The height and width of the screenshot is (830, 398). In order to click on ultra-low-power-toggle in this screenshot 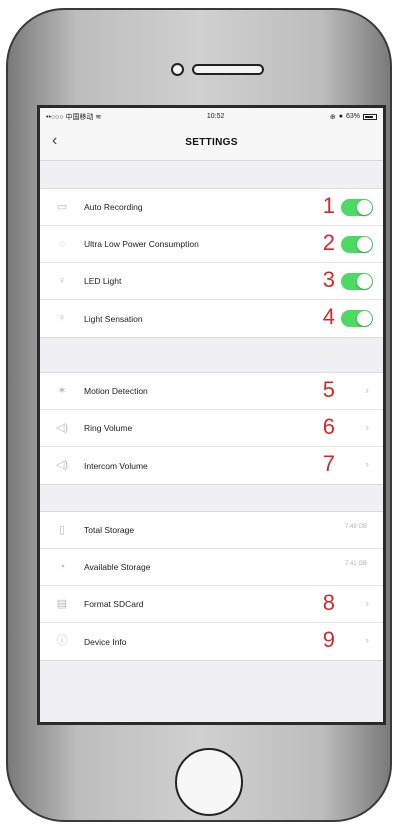, I will do `click(357, 244)`.